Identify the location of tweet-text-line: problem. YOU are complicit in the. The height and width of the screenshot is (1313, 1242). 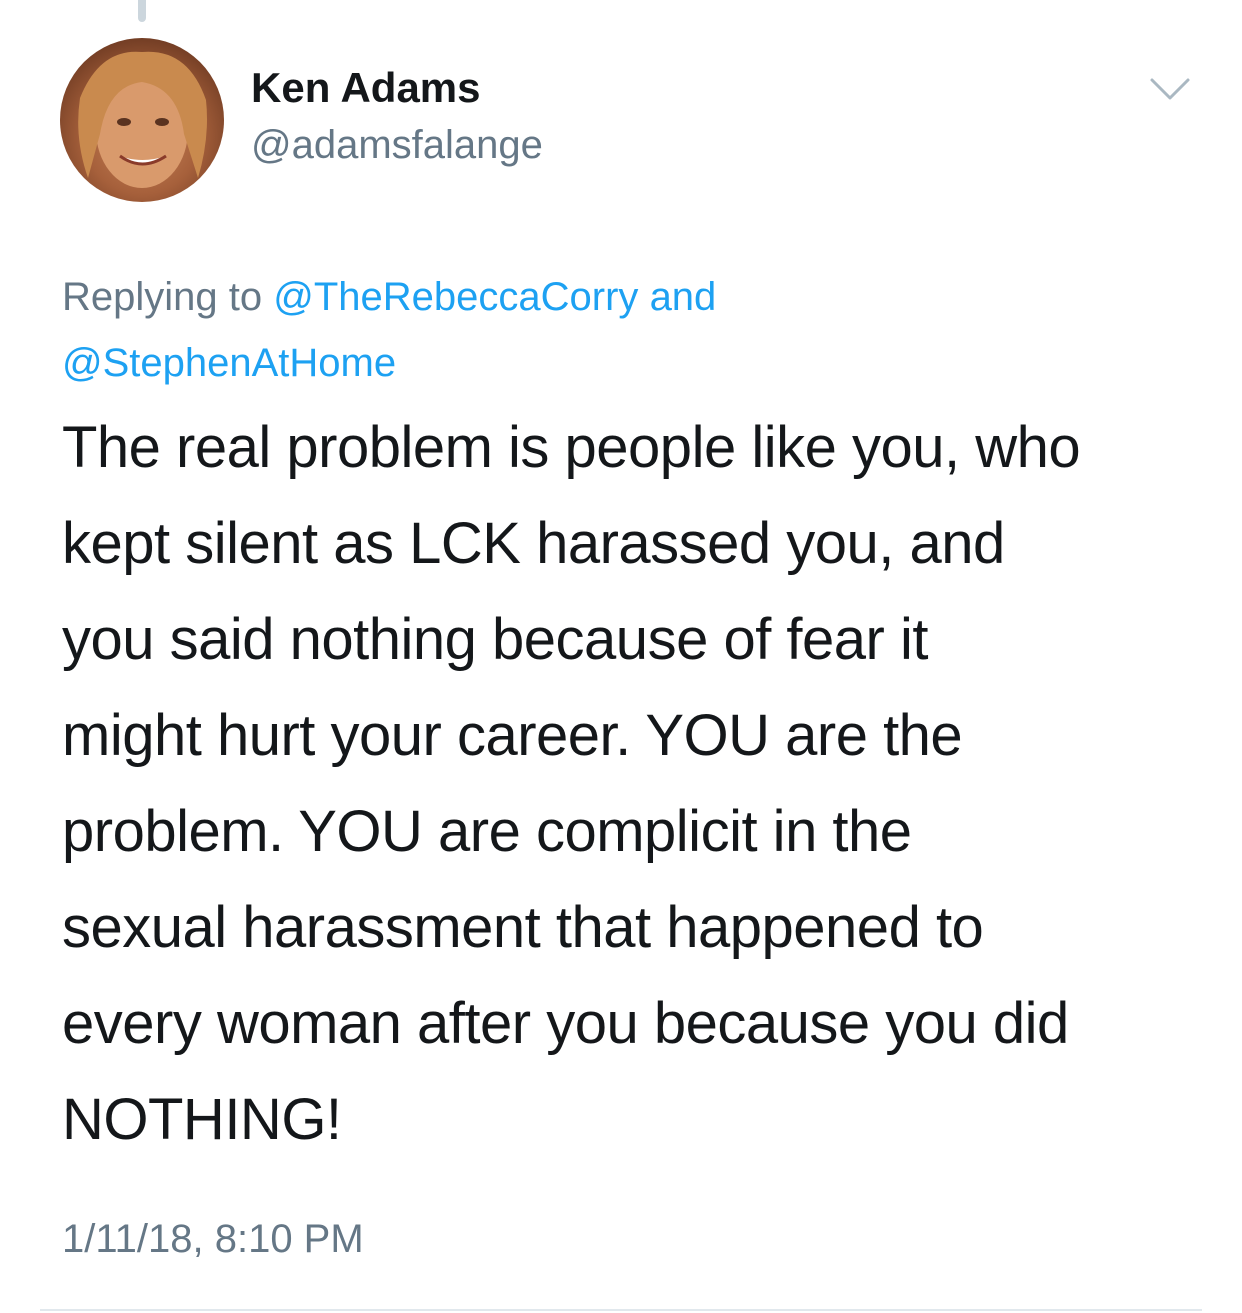
(487, 831).